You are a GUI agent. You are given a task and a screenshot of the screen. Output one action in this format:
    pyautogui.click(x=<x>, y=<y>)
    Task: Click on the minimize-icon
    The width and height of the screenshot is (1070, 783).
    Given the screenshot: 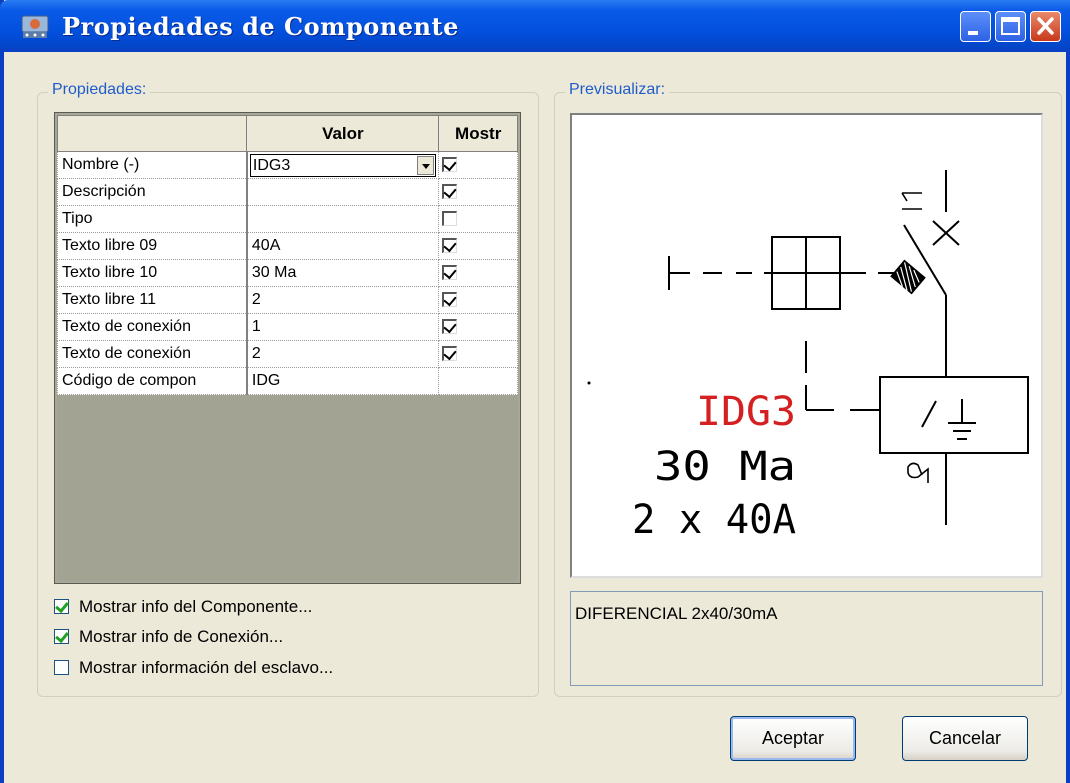 What is the action you would take?
    pyautogui.click(x=973, y=33)
    